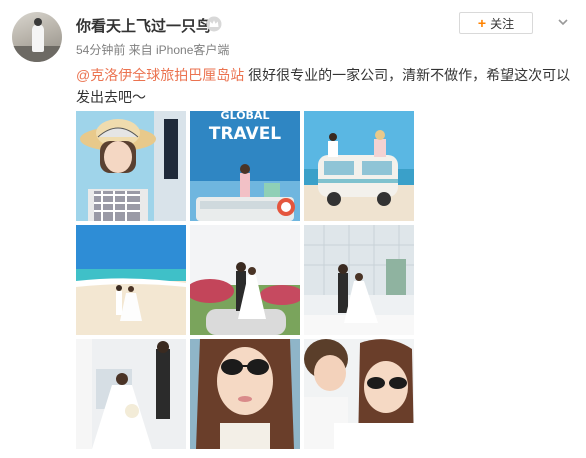 The height and width of the screenshot is (458, 586). Describe the element at coordinates (482, 23) in the screenshot. I see `plus-icon: +` at that location.